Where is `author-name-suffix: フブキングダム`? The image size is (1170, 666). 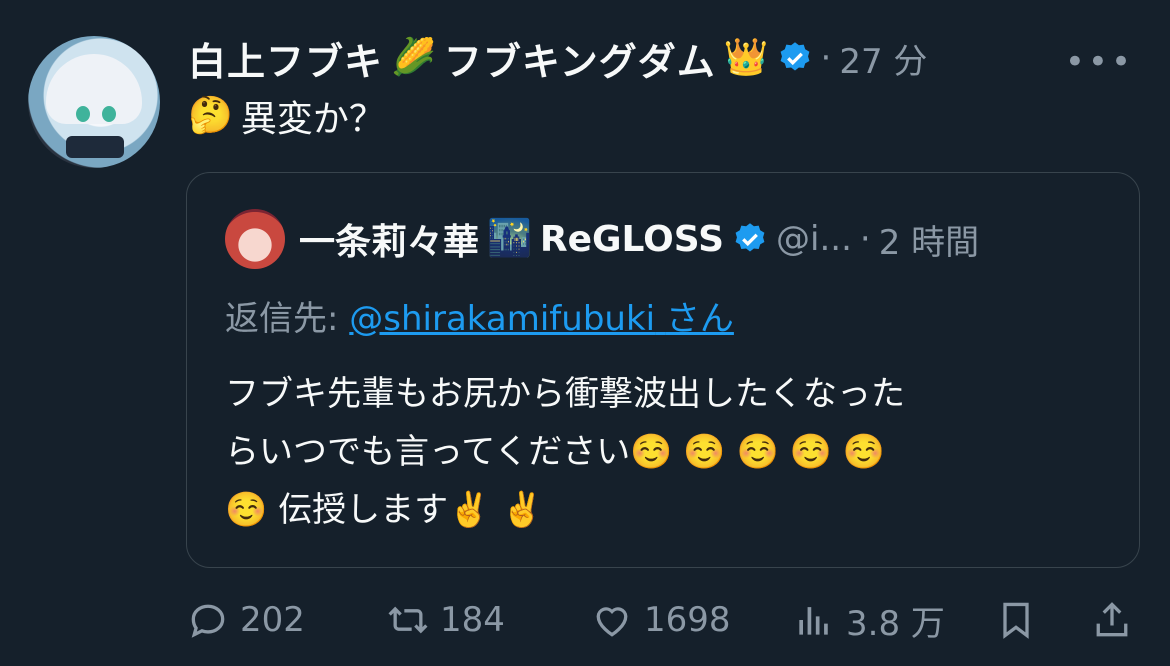
author-name-suffix: フブキングダム is located at coordinates (580, 58).